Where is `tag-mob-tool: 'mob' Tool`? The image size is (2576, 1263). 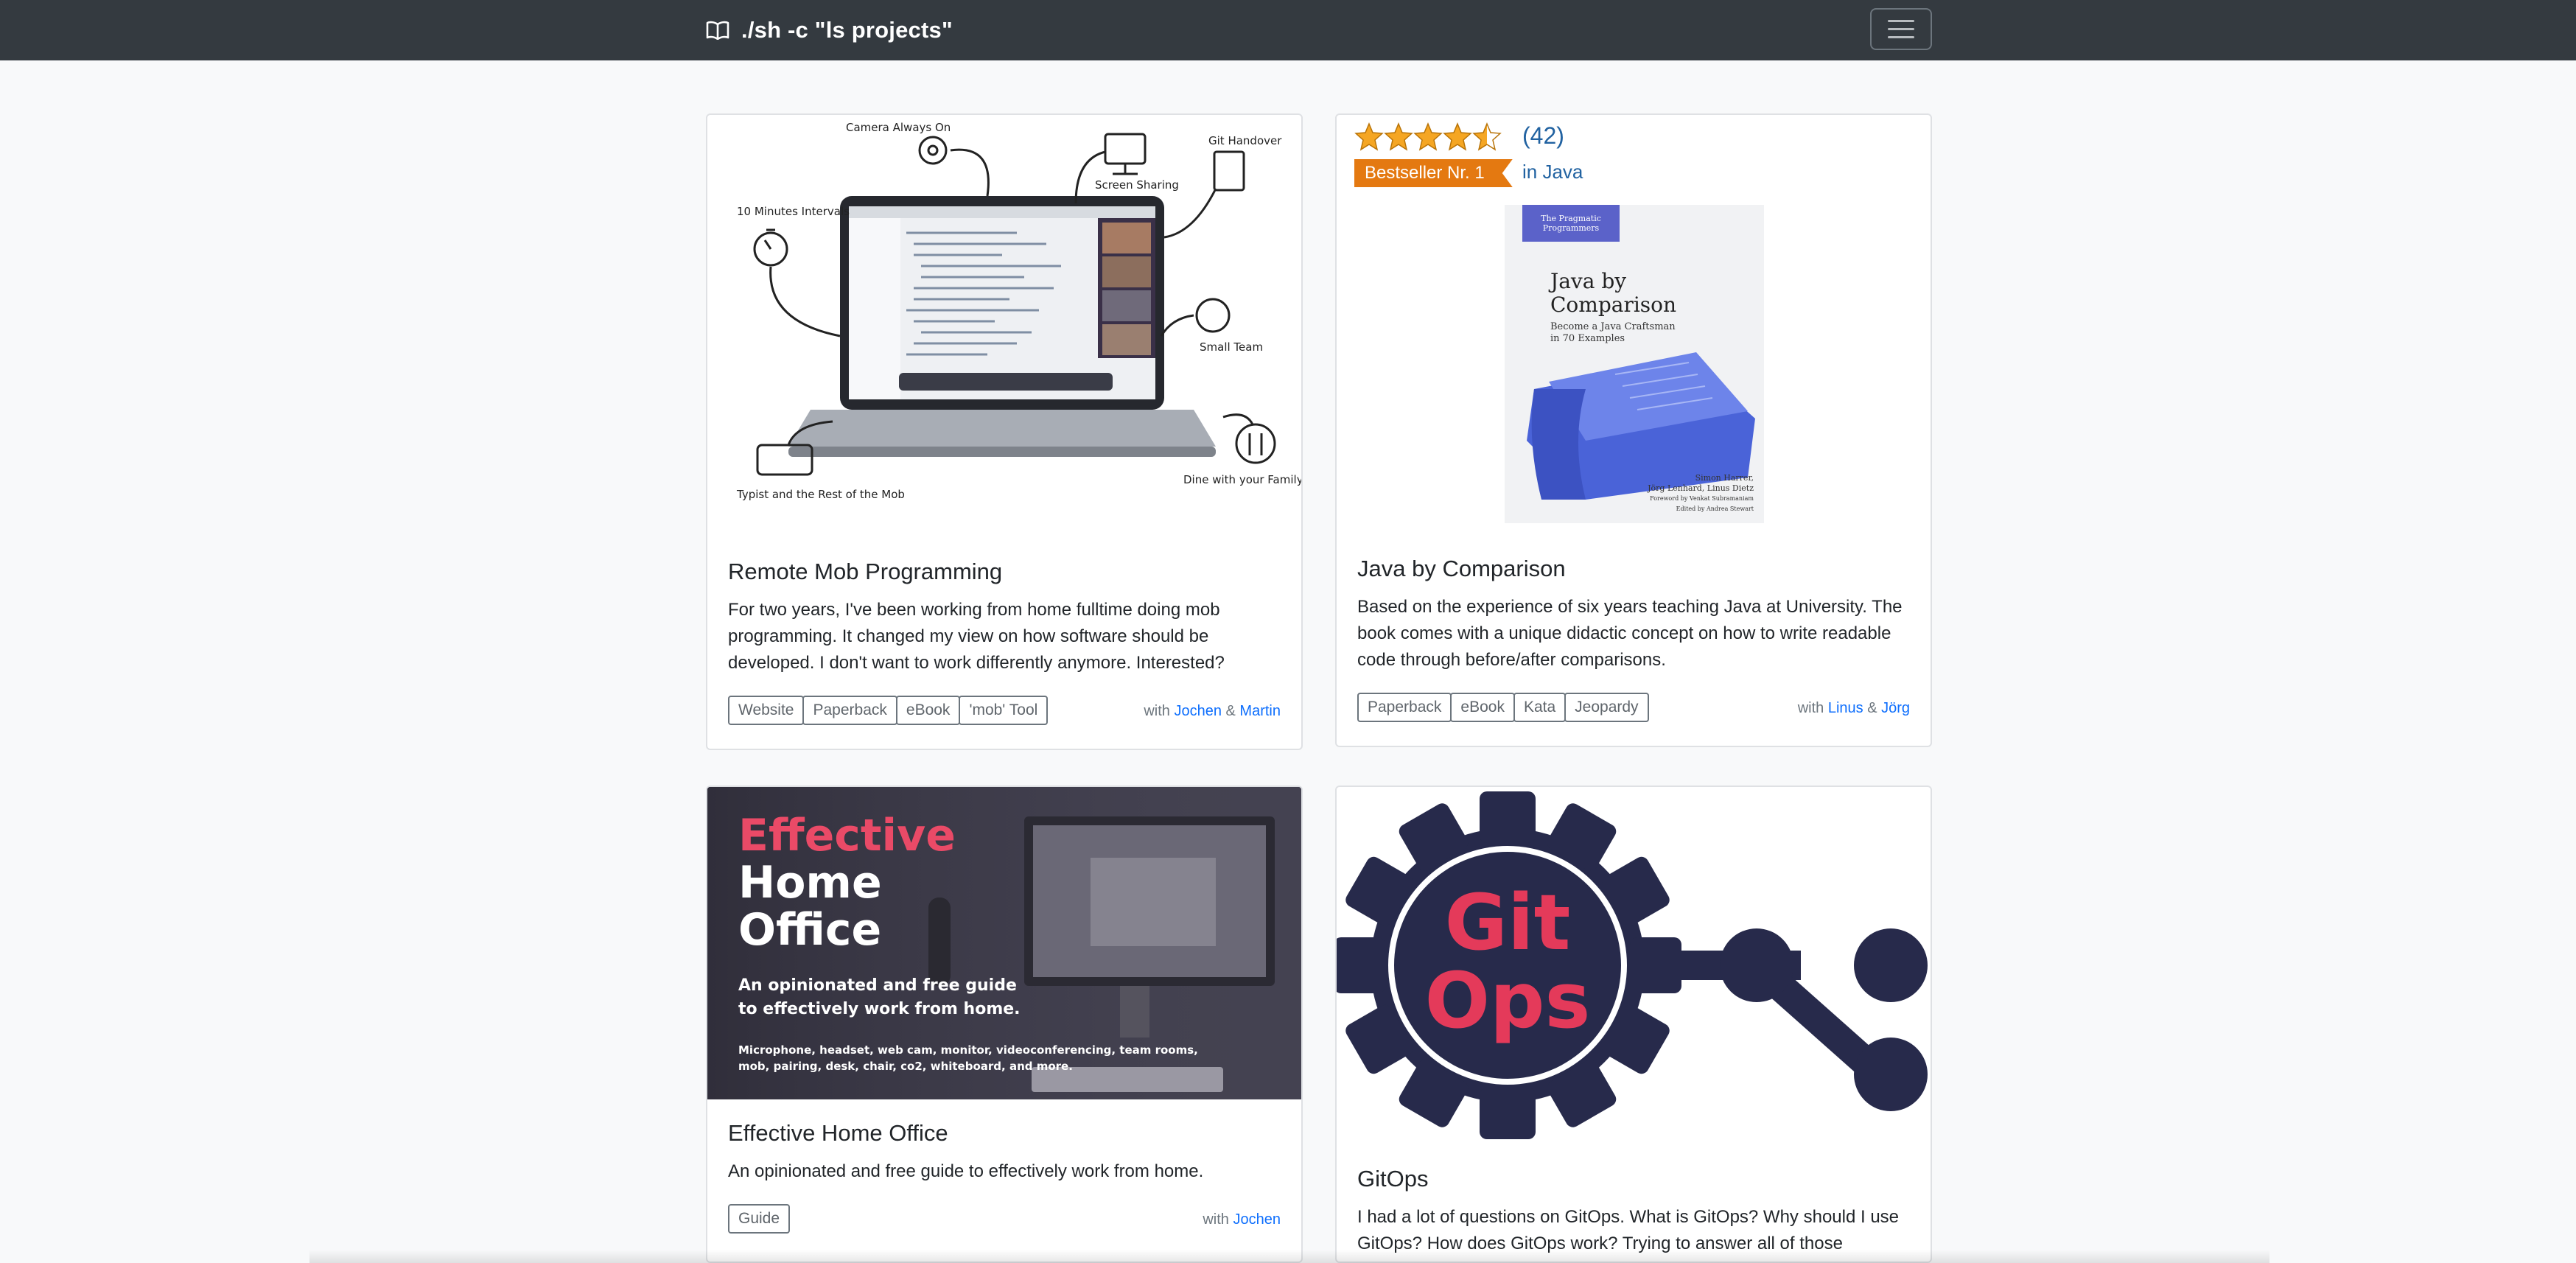 tag-mob-tool: 'mob' Tool is located at coordinates (1004, 710).